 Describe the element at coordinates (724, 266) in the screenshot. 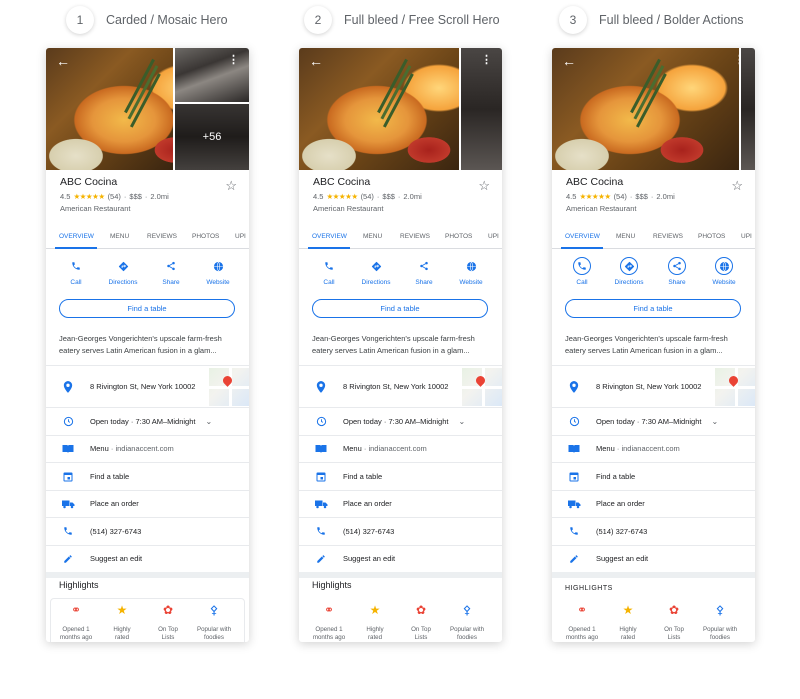

I see `globe-icon` at that location.